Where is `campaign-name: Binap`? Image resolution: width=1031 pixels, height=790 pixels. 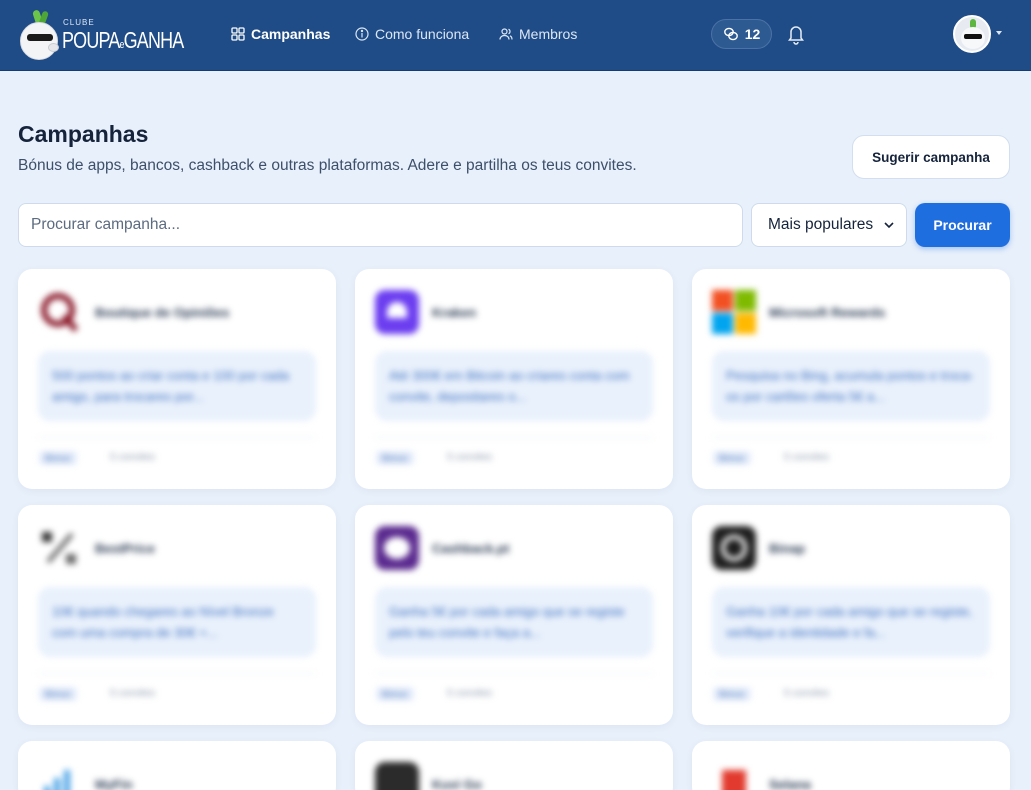 campaign-name: Binap is located at coordinates (787, 548).